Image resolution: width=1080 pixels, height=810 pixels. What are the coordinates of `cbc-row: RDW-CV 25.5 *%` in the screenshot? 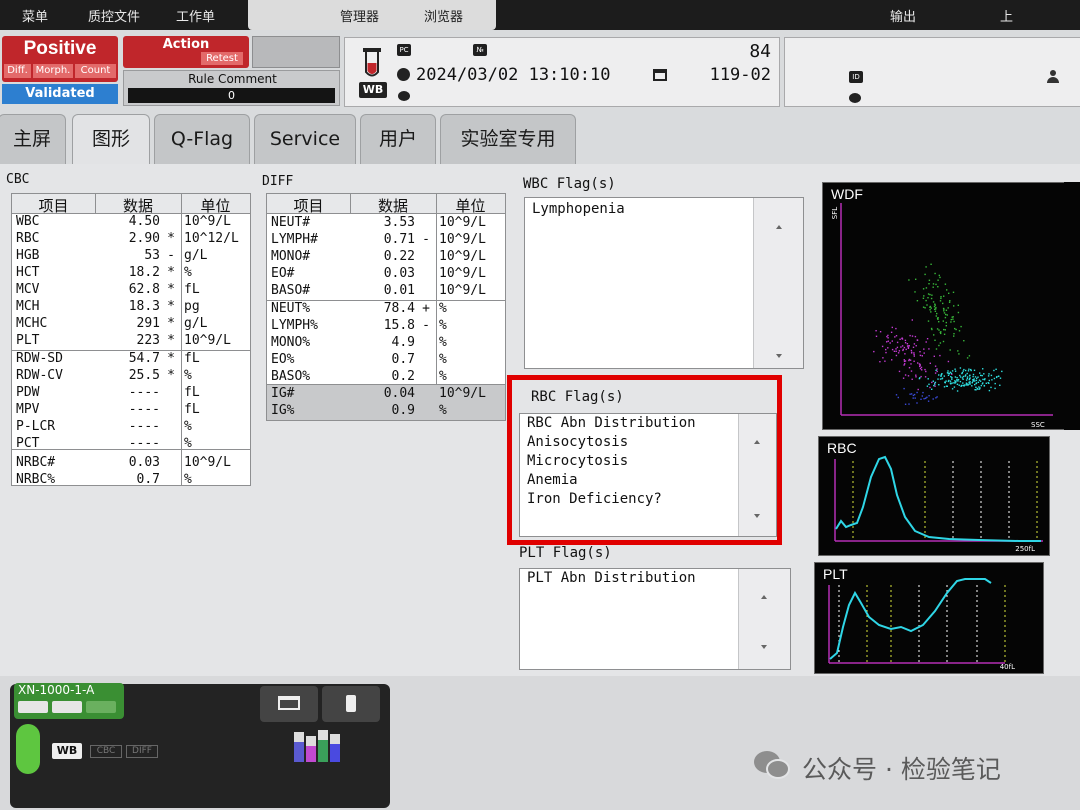 It's located at (131, 376).